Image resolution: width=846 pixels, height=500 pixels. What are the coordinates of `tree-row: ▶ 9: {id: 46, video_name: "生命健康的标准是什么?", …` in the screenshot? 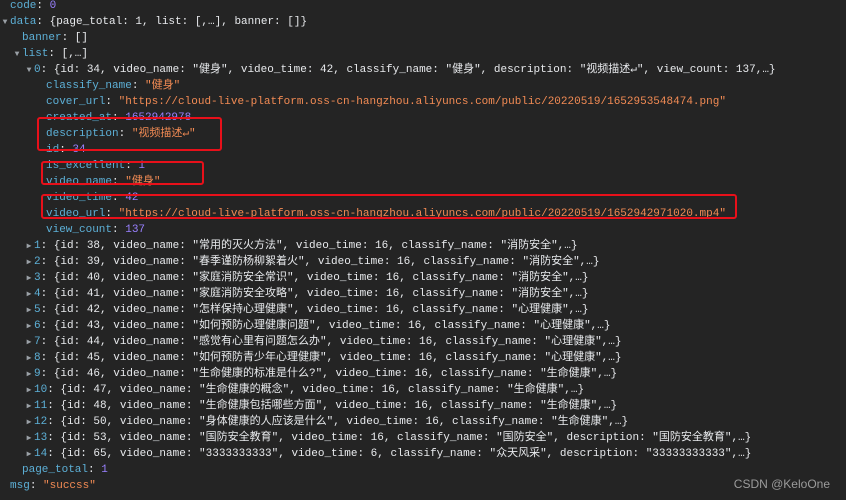 It's located at (321, 374).